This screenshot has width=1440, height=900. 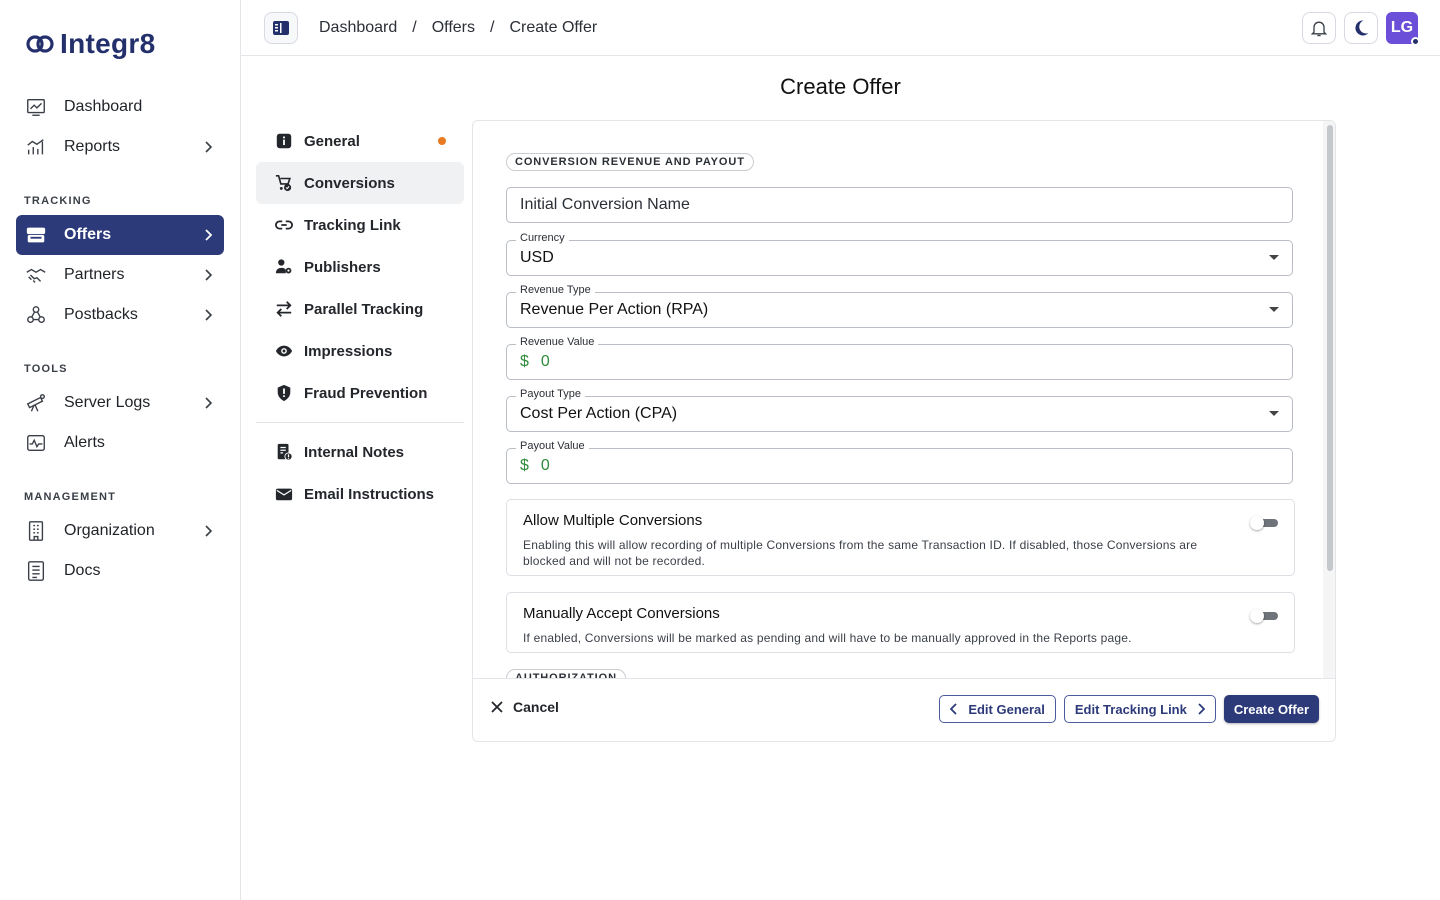 What do you see at coordinates (360, 452) in the screenshot?
I see `subnav-internal-notes: Internal Notes` at bounding box center [360, 452].